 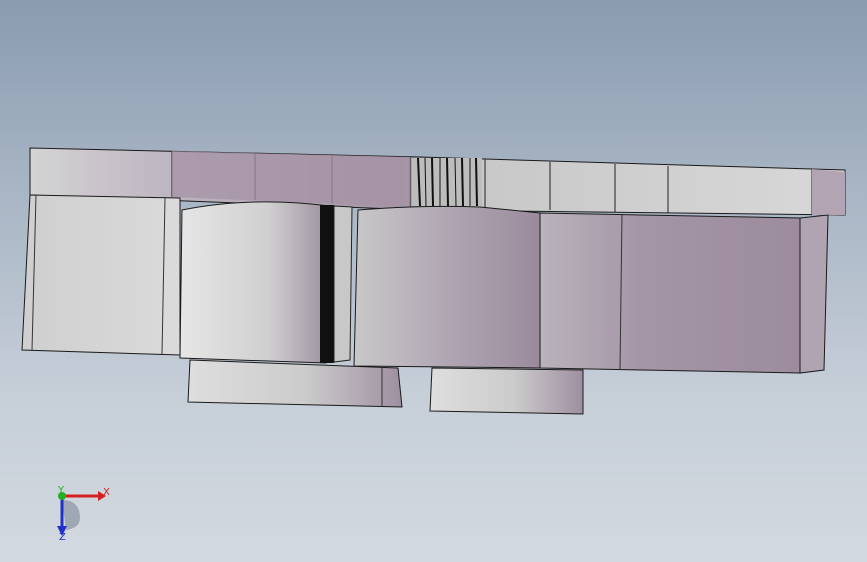 I want to click on serrated-feature, so click(x=447, y=182).